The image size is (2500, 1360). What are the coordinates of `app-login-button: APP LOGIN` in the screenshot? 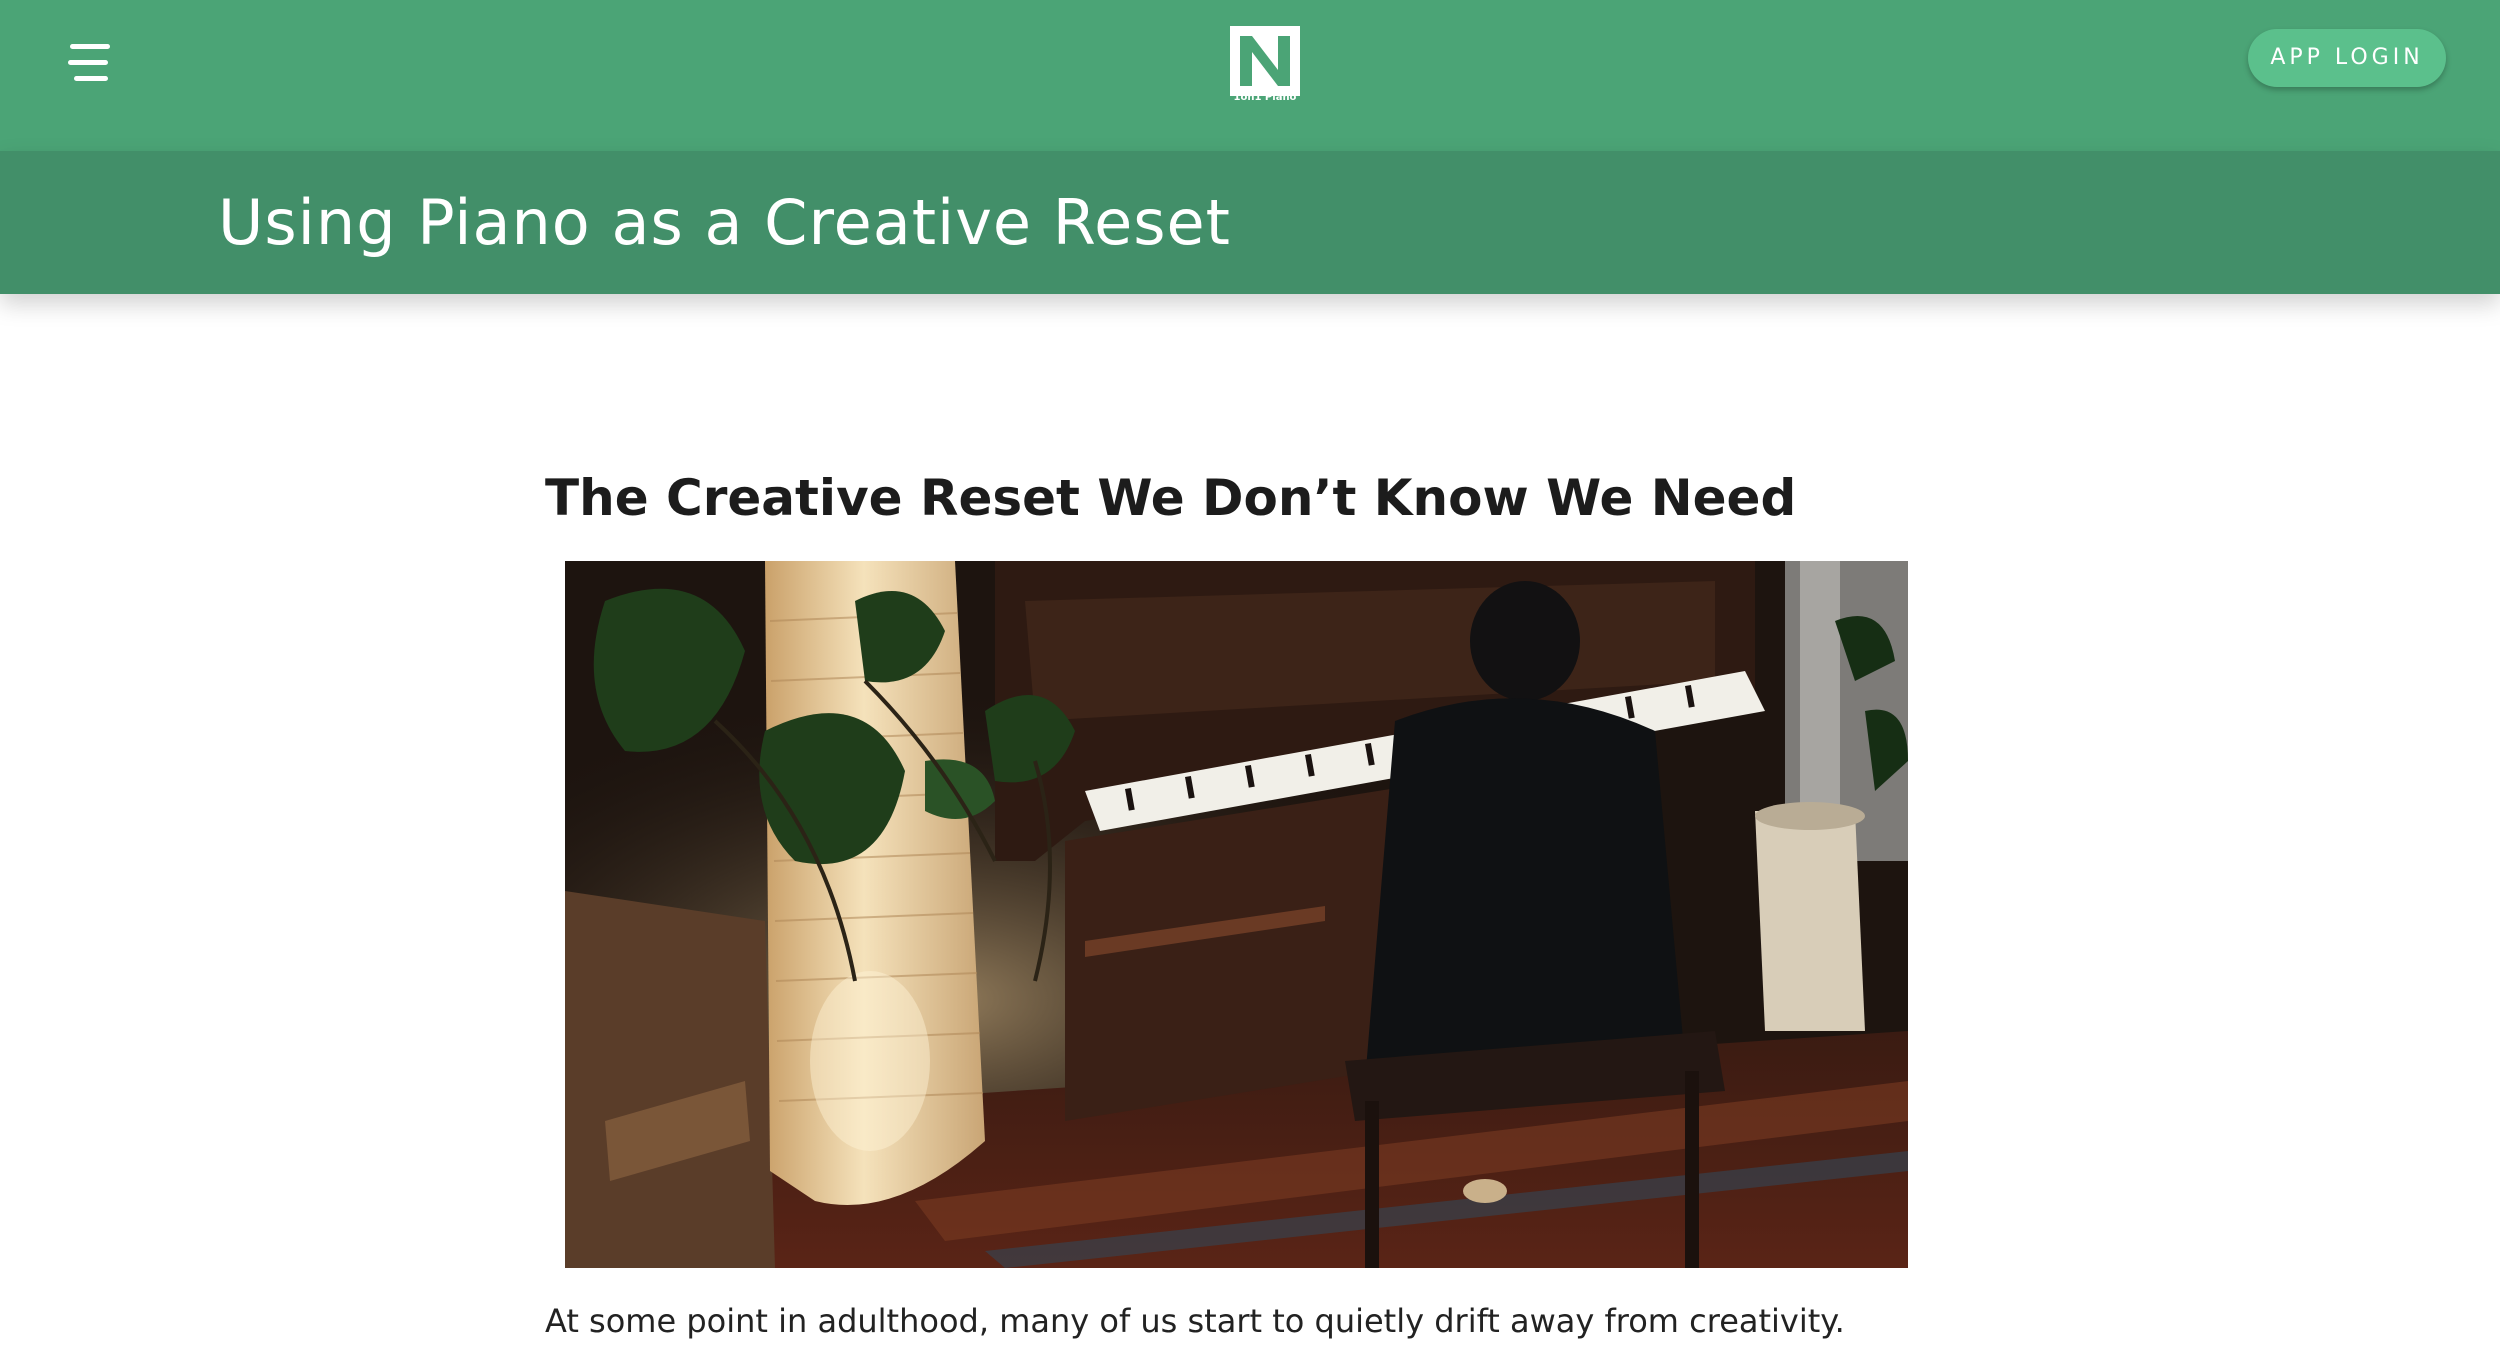 It's located at (2347, 58).